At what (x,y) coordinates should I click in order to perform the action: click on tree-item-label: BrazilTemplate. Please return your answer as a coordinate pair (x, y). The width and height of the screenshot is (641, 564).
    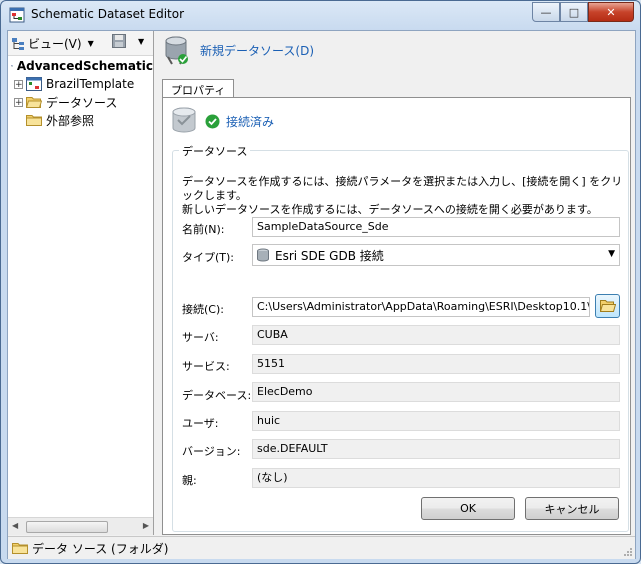
    Looking at the image, I should click on (90, 84).